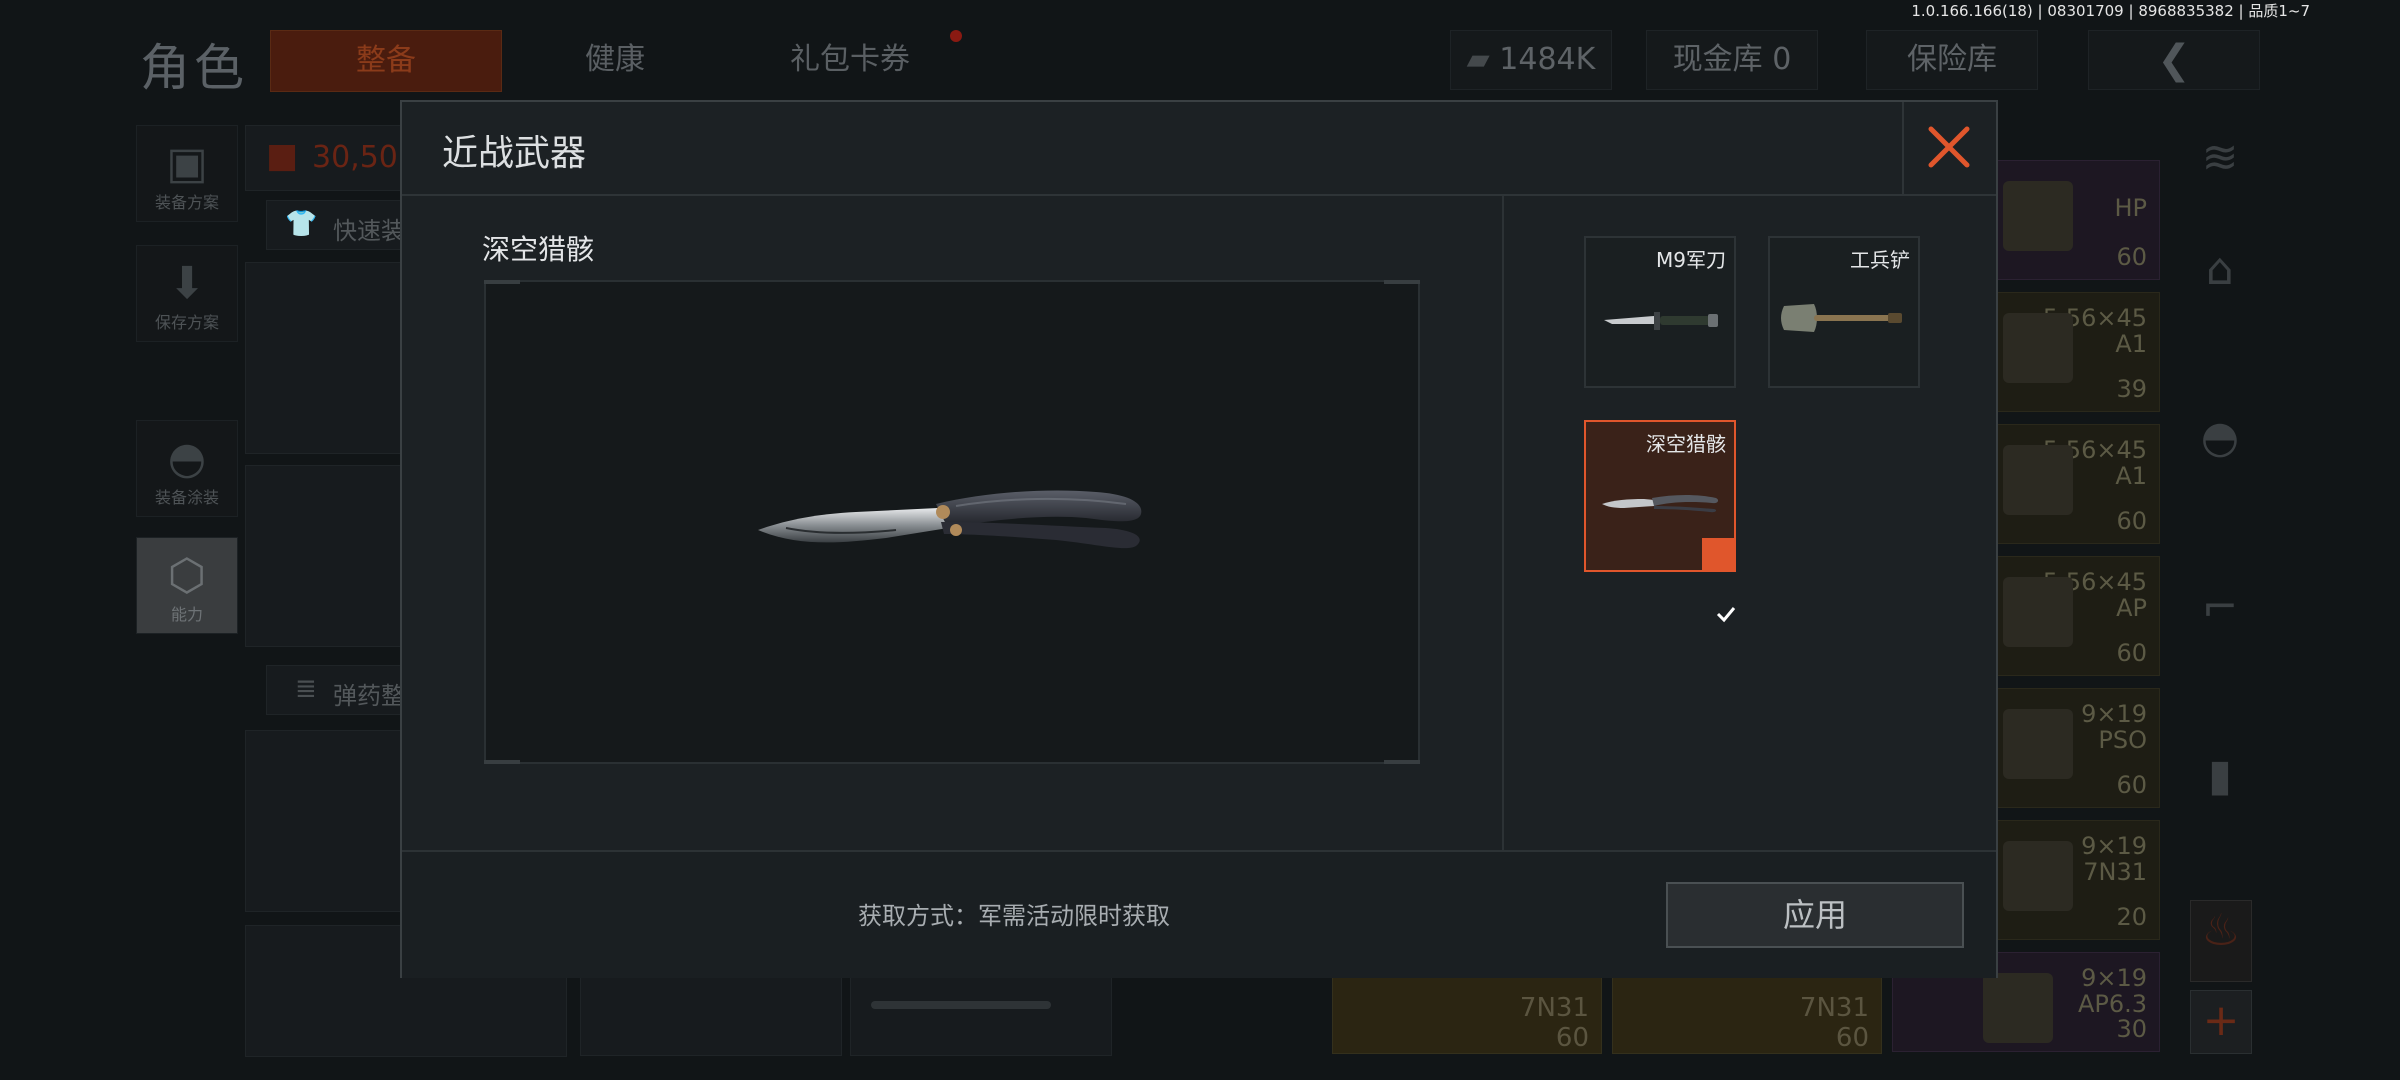 This screenshot has width=2400, height=1080. Describe the element at coordinates (306, 689) in the screenshot. I see `ammo-icon: ≣` at that location.